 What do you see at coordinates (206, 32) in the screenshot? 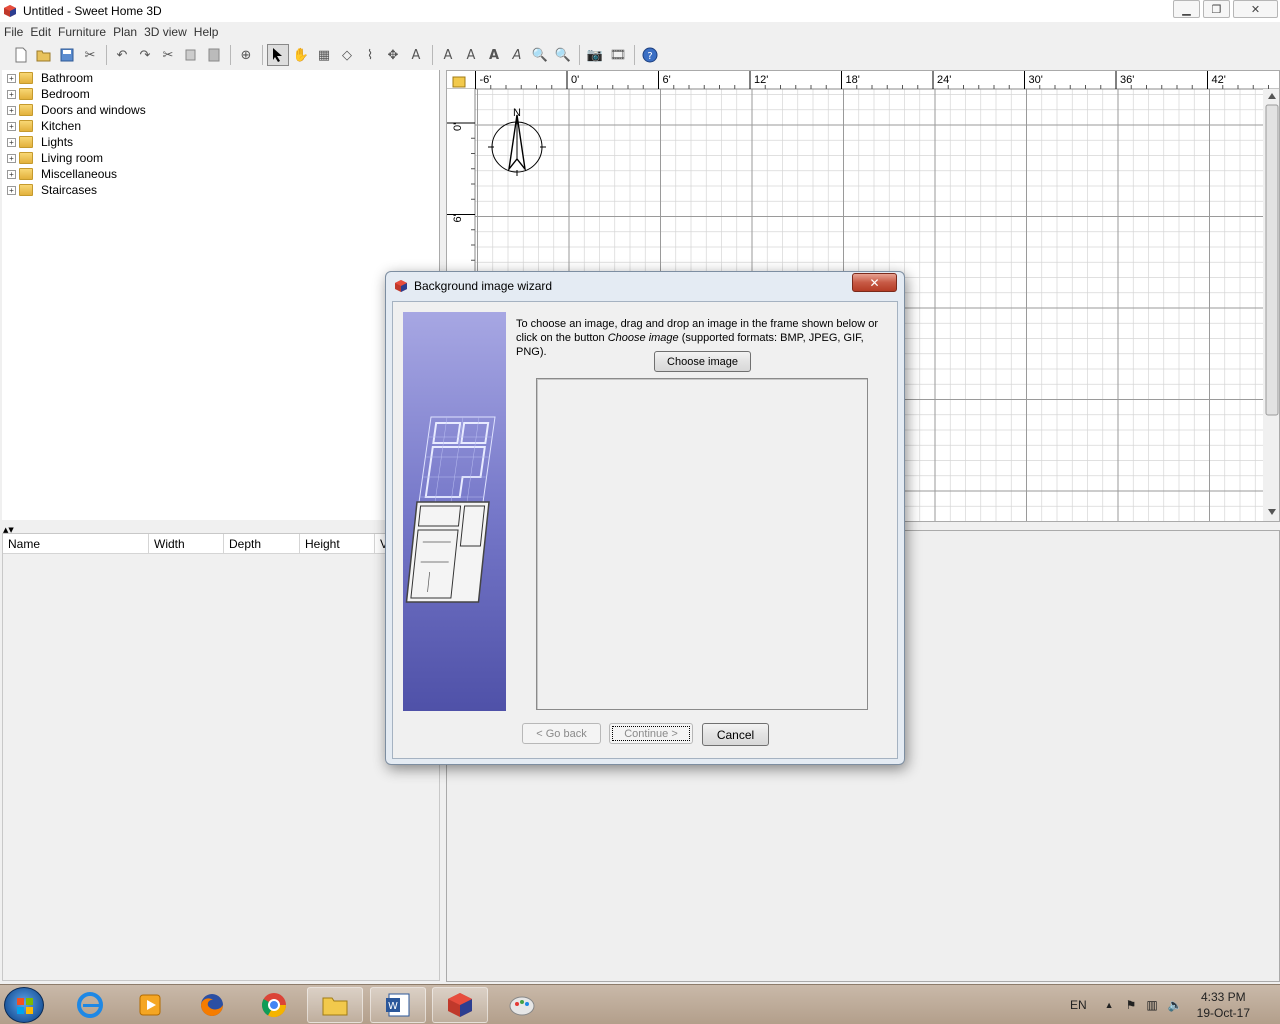
I see `menu-help: Help` at bounding box center [206, 32].